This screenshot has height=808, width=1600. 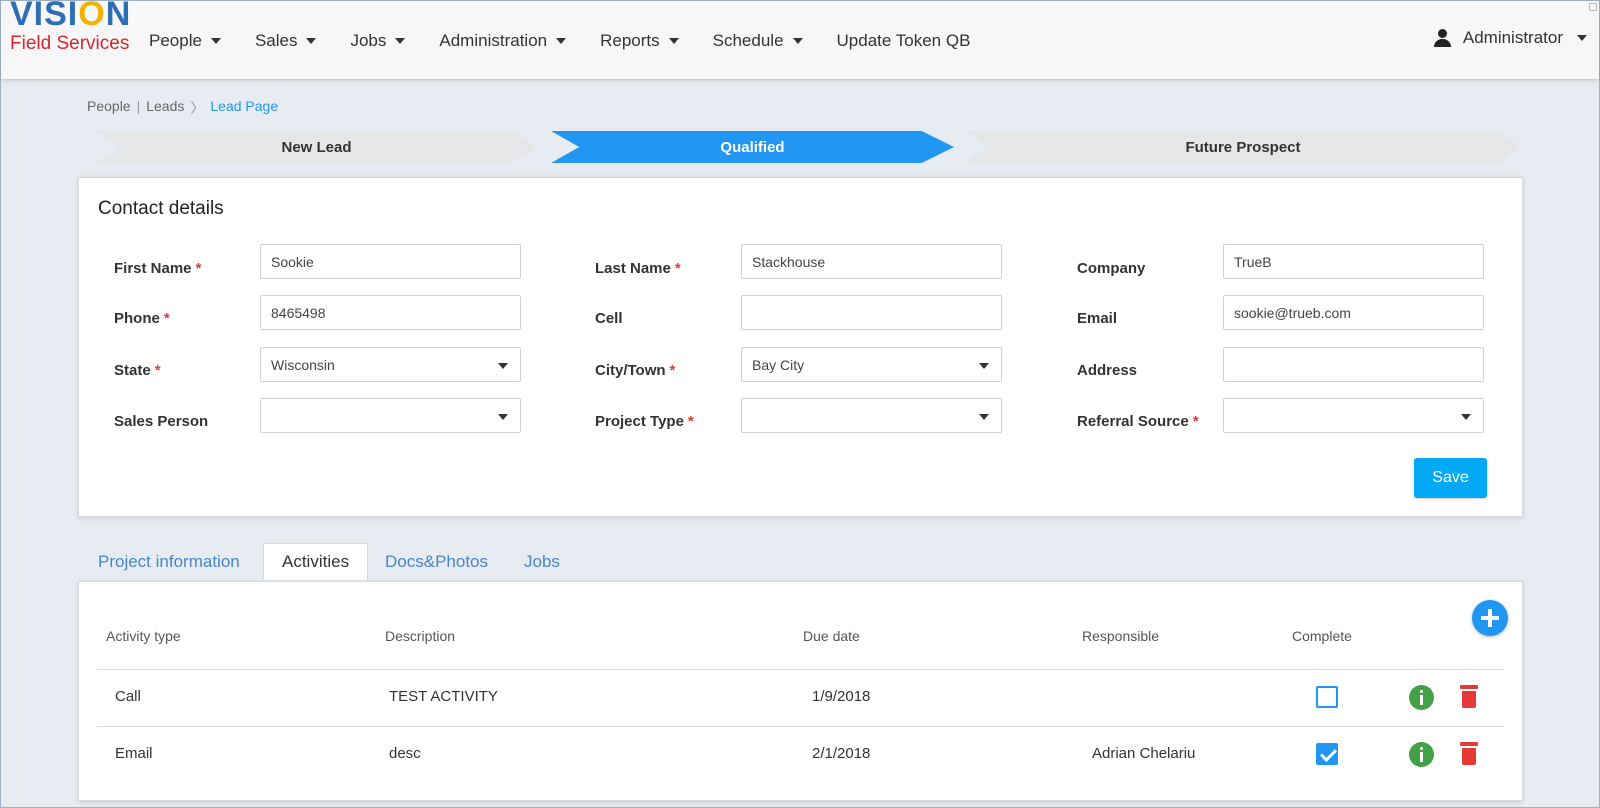 What do you see at coordinates (1111, 268) in the screenshot?
I see `company-label: Company` at bounding box center [1111, 268].